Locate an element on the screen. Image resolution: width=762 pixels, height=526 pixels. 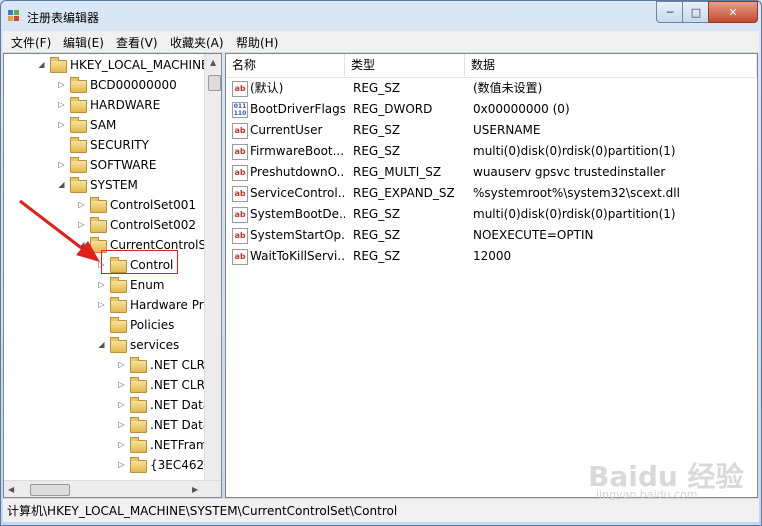
menu-file: 文件(F) is located at coordinates (31, 42).